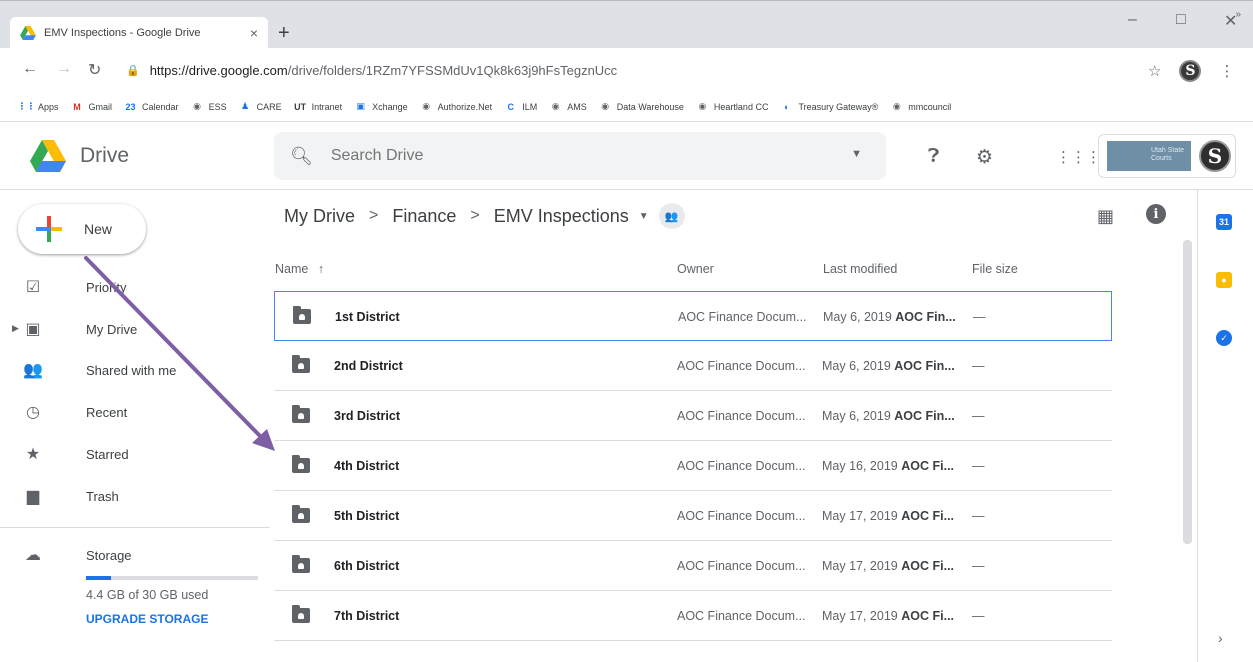  I want to click on breadcrumb-current-folder: EMV Inspections, so click(561, 216).